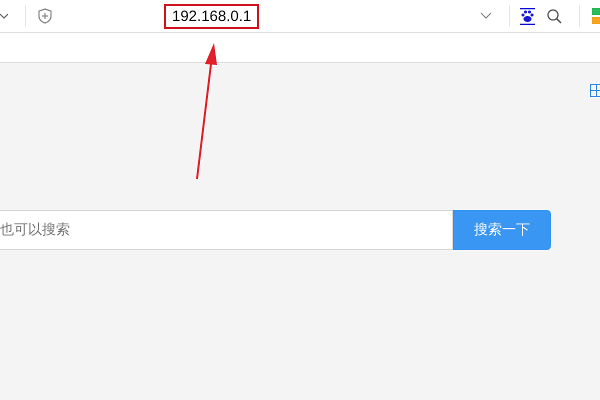 The width and height of the screenshot is (600, 400). I want to click on app-squares-icon, so click(596, 16).